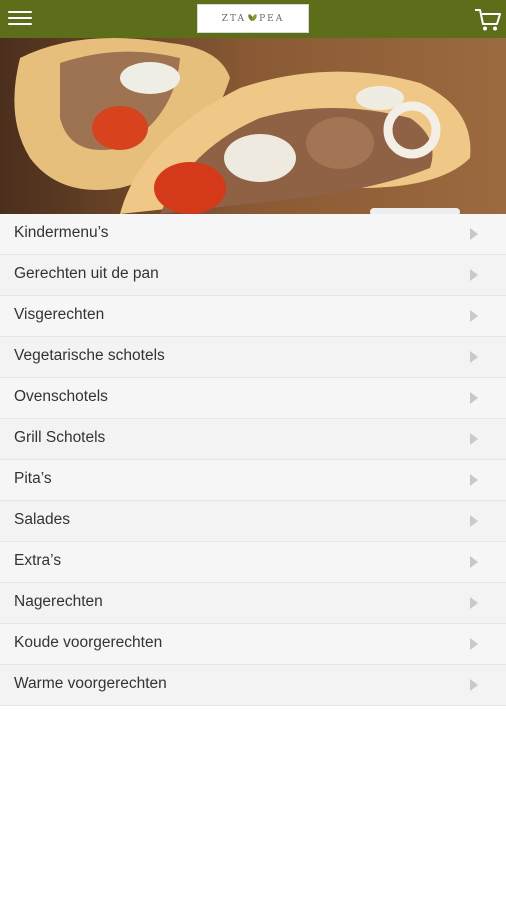  Describe the element at coordinates (61, 232) in the screenshot. I see `category-label: Kindermenu’s` at that location.